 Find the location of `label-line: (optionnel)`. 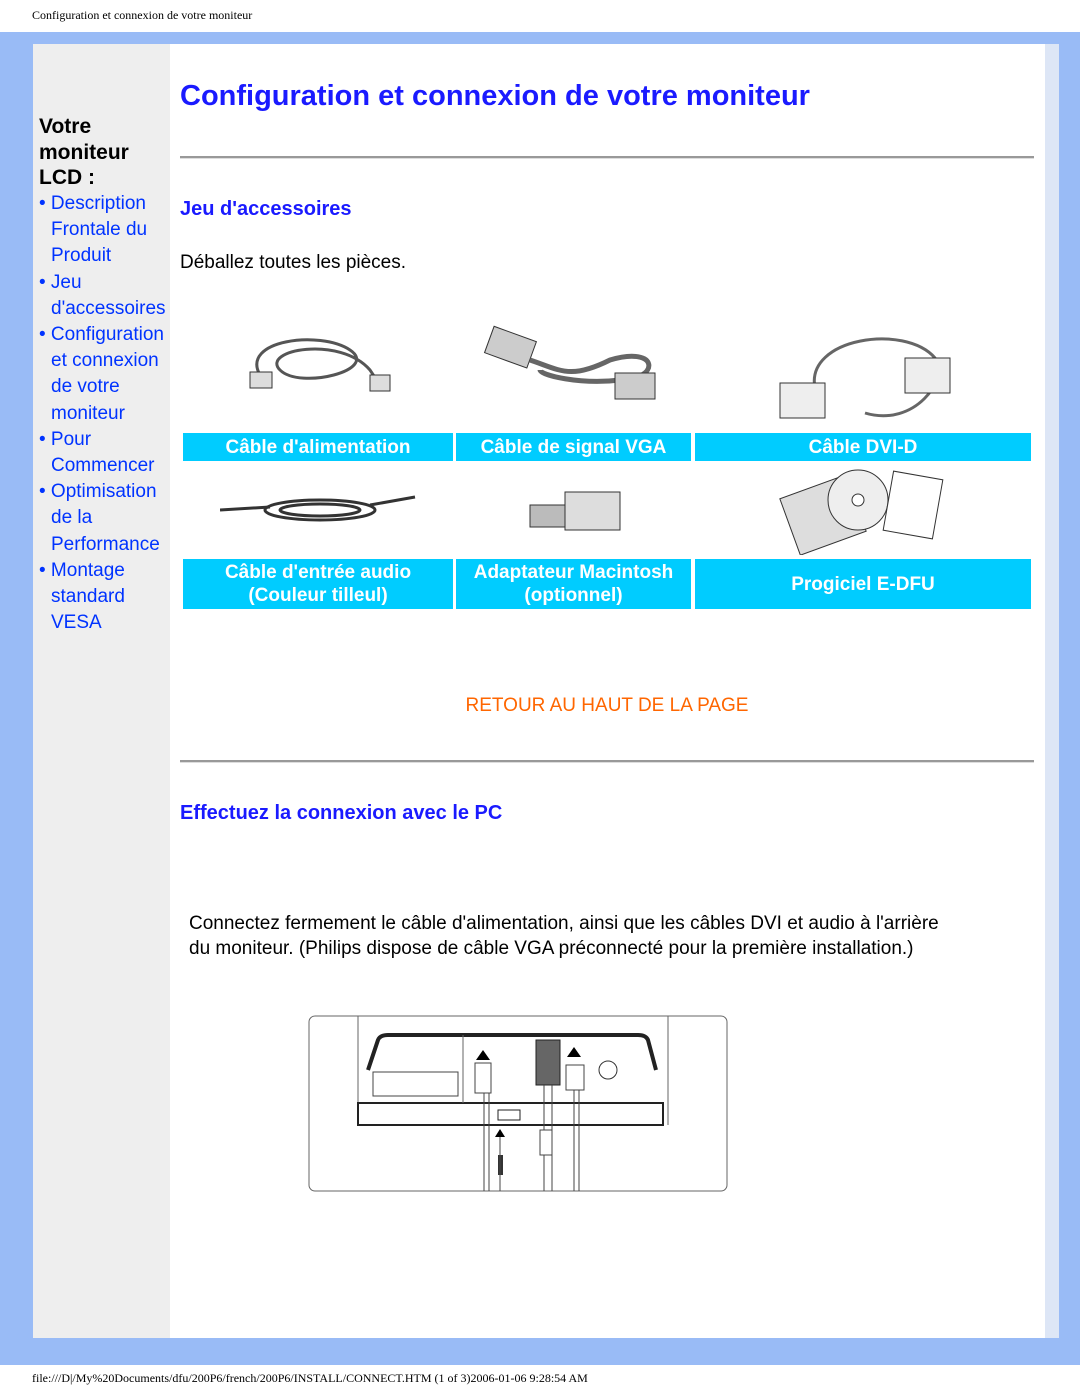

label-line: (optionnel) is located at coordinates (573, 595).